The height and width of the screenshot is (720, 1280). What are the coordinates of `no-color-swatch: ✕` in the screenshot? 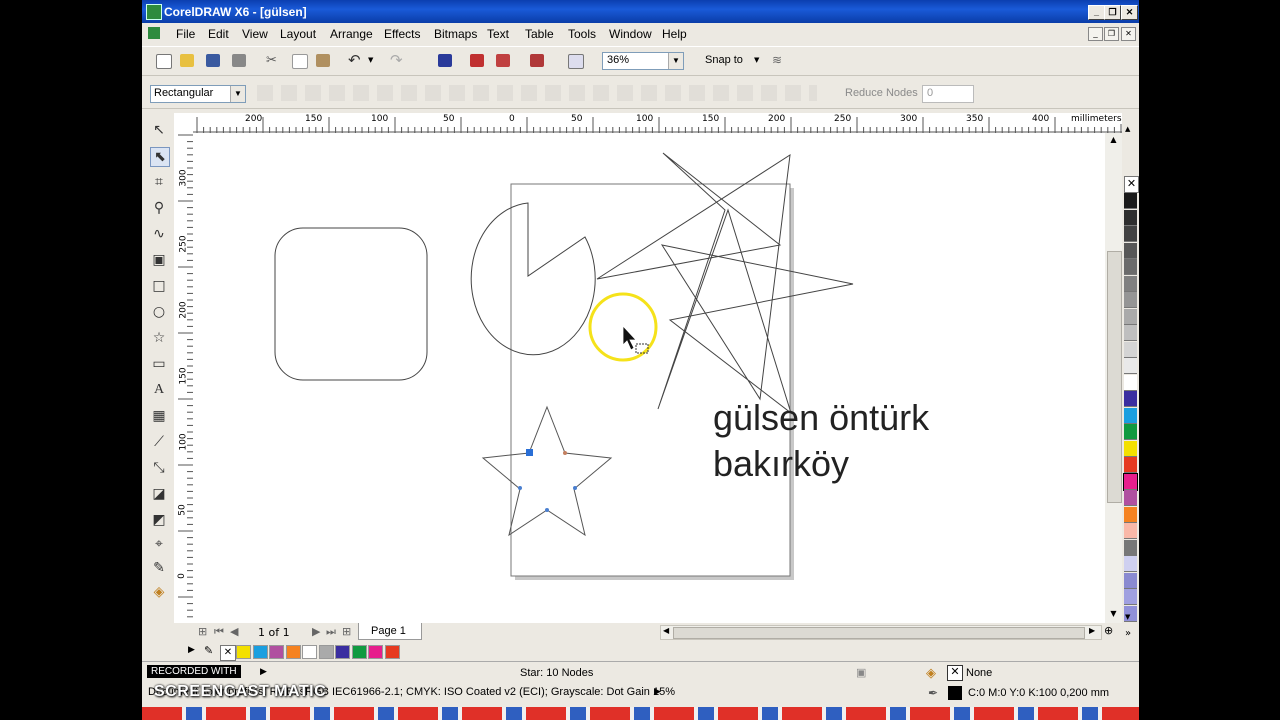 It's located at (228, 653).